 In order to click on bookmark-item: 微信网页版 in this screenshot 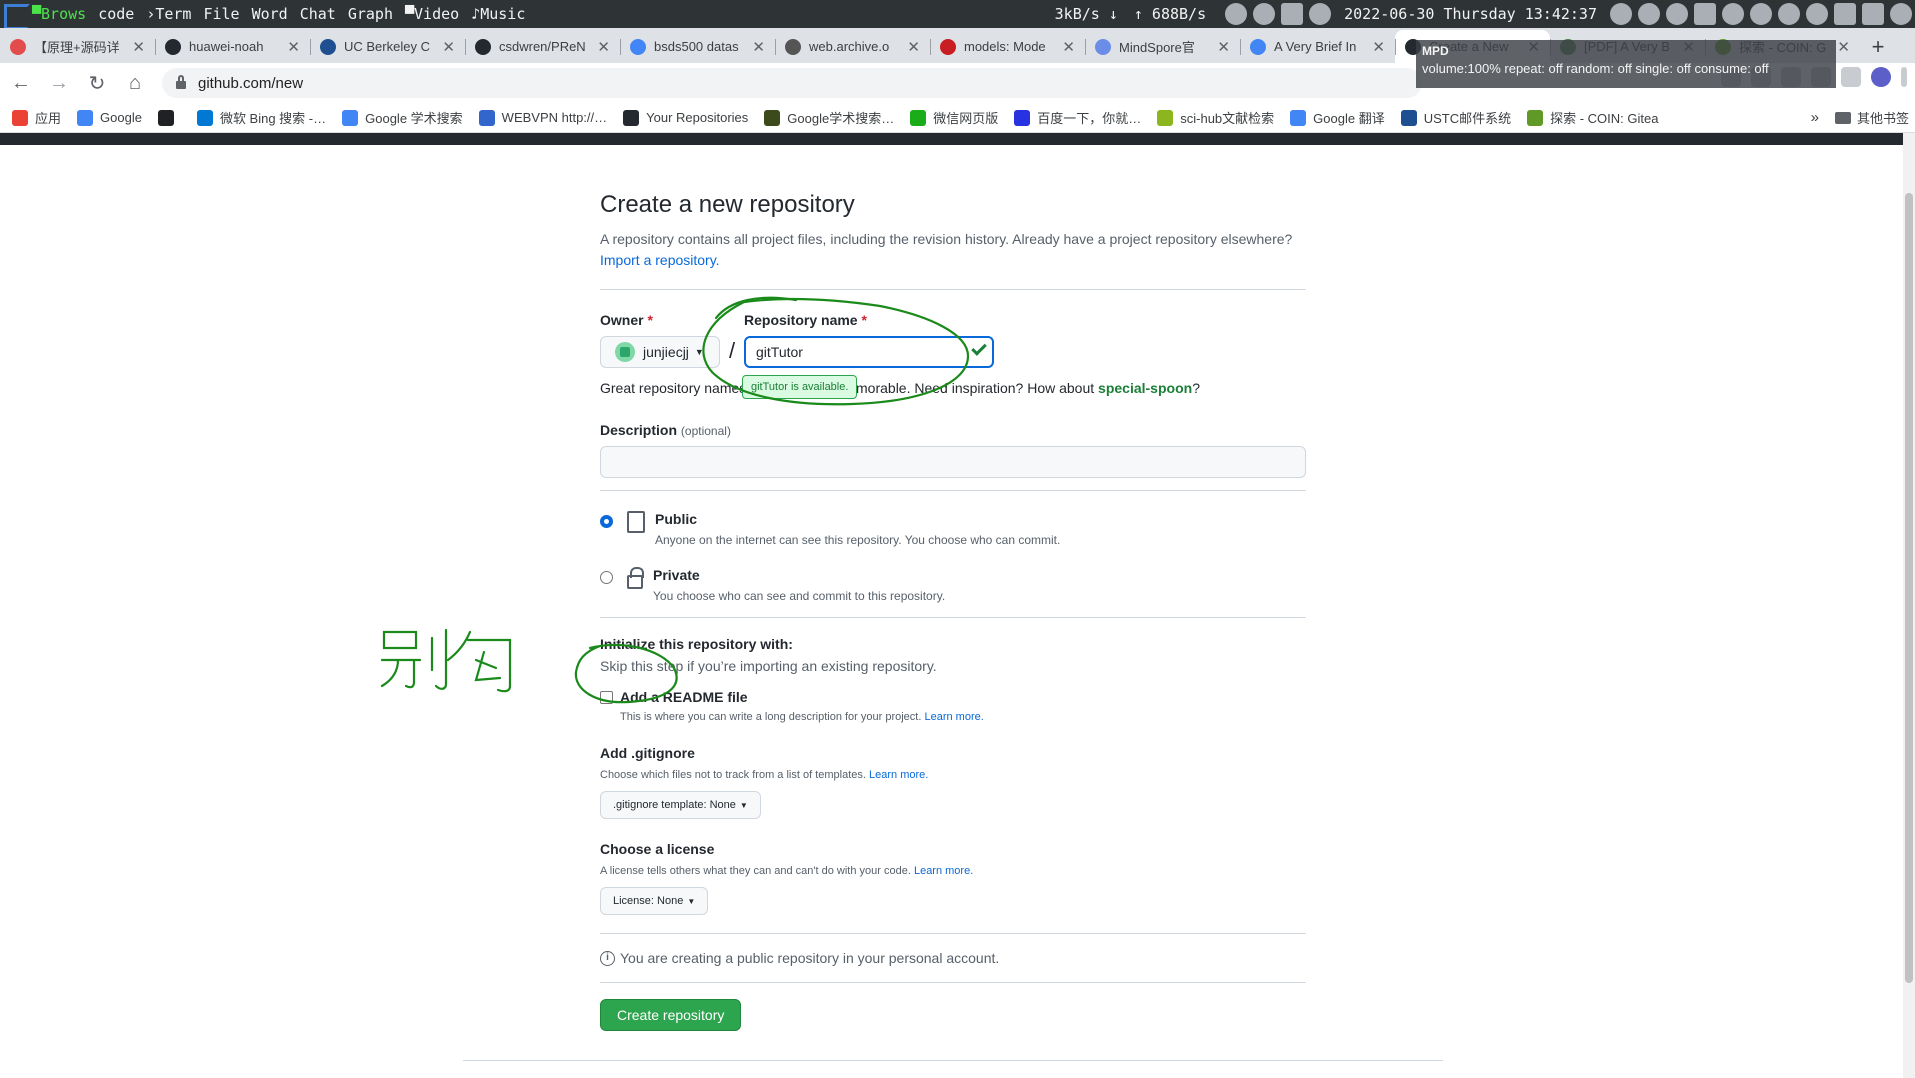, I will do `click(954, 117)`.